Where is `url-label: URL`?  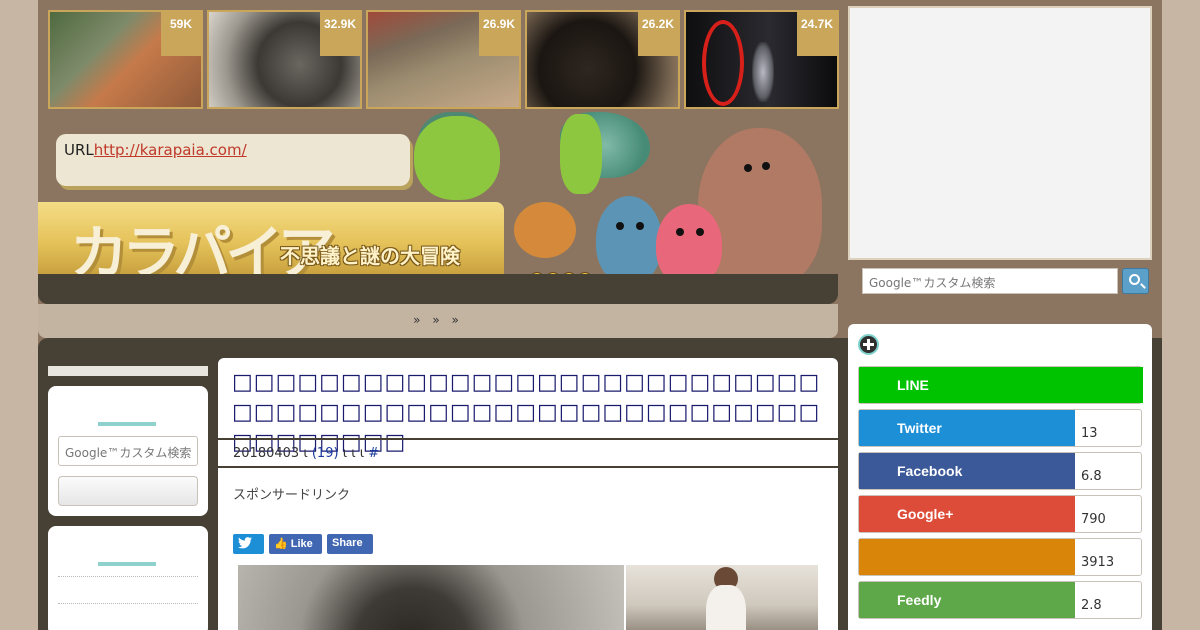 url-label: URL is located at coordinates (79, 150).